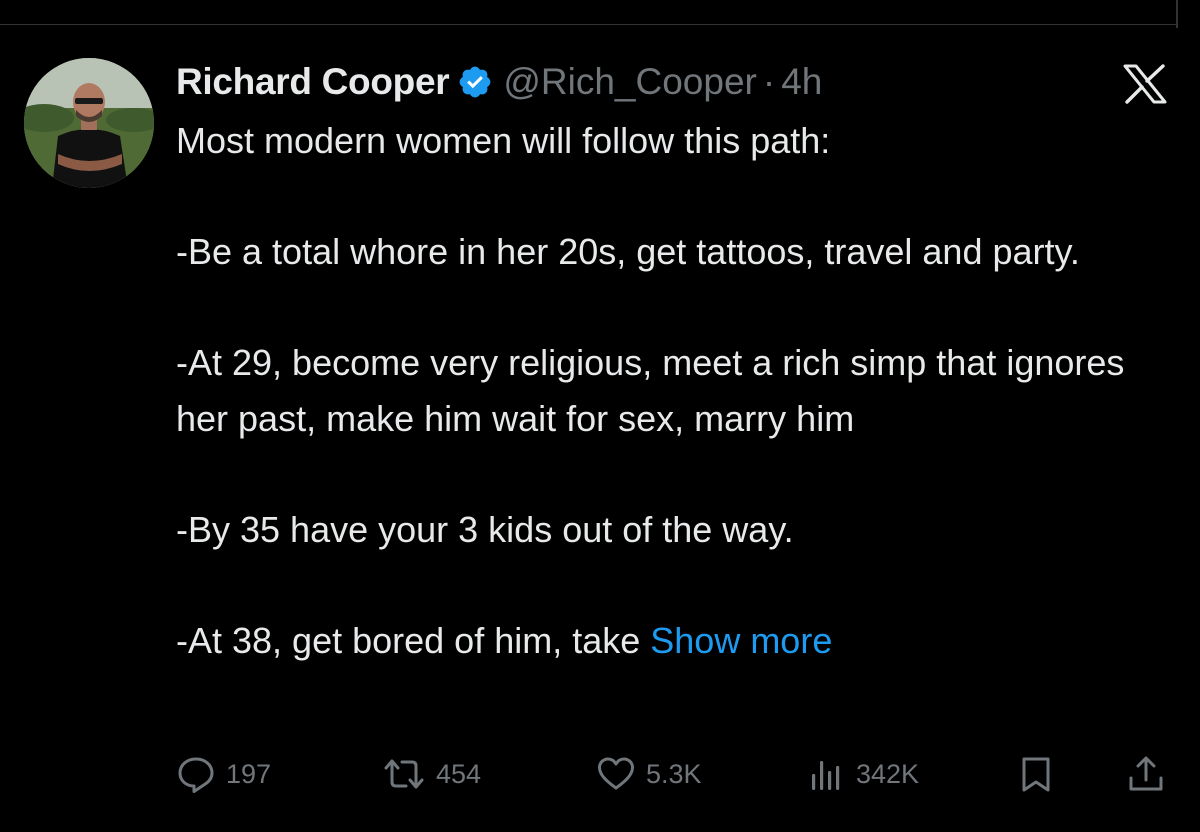 Image resolution: width=1200 pixels, height=832 pixels. I want to click on avatar, so click(89, 123).